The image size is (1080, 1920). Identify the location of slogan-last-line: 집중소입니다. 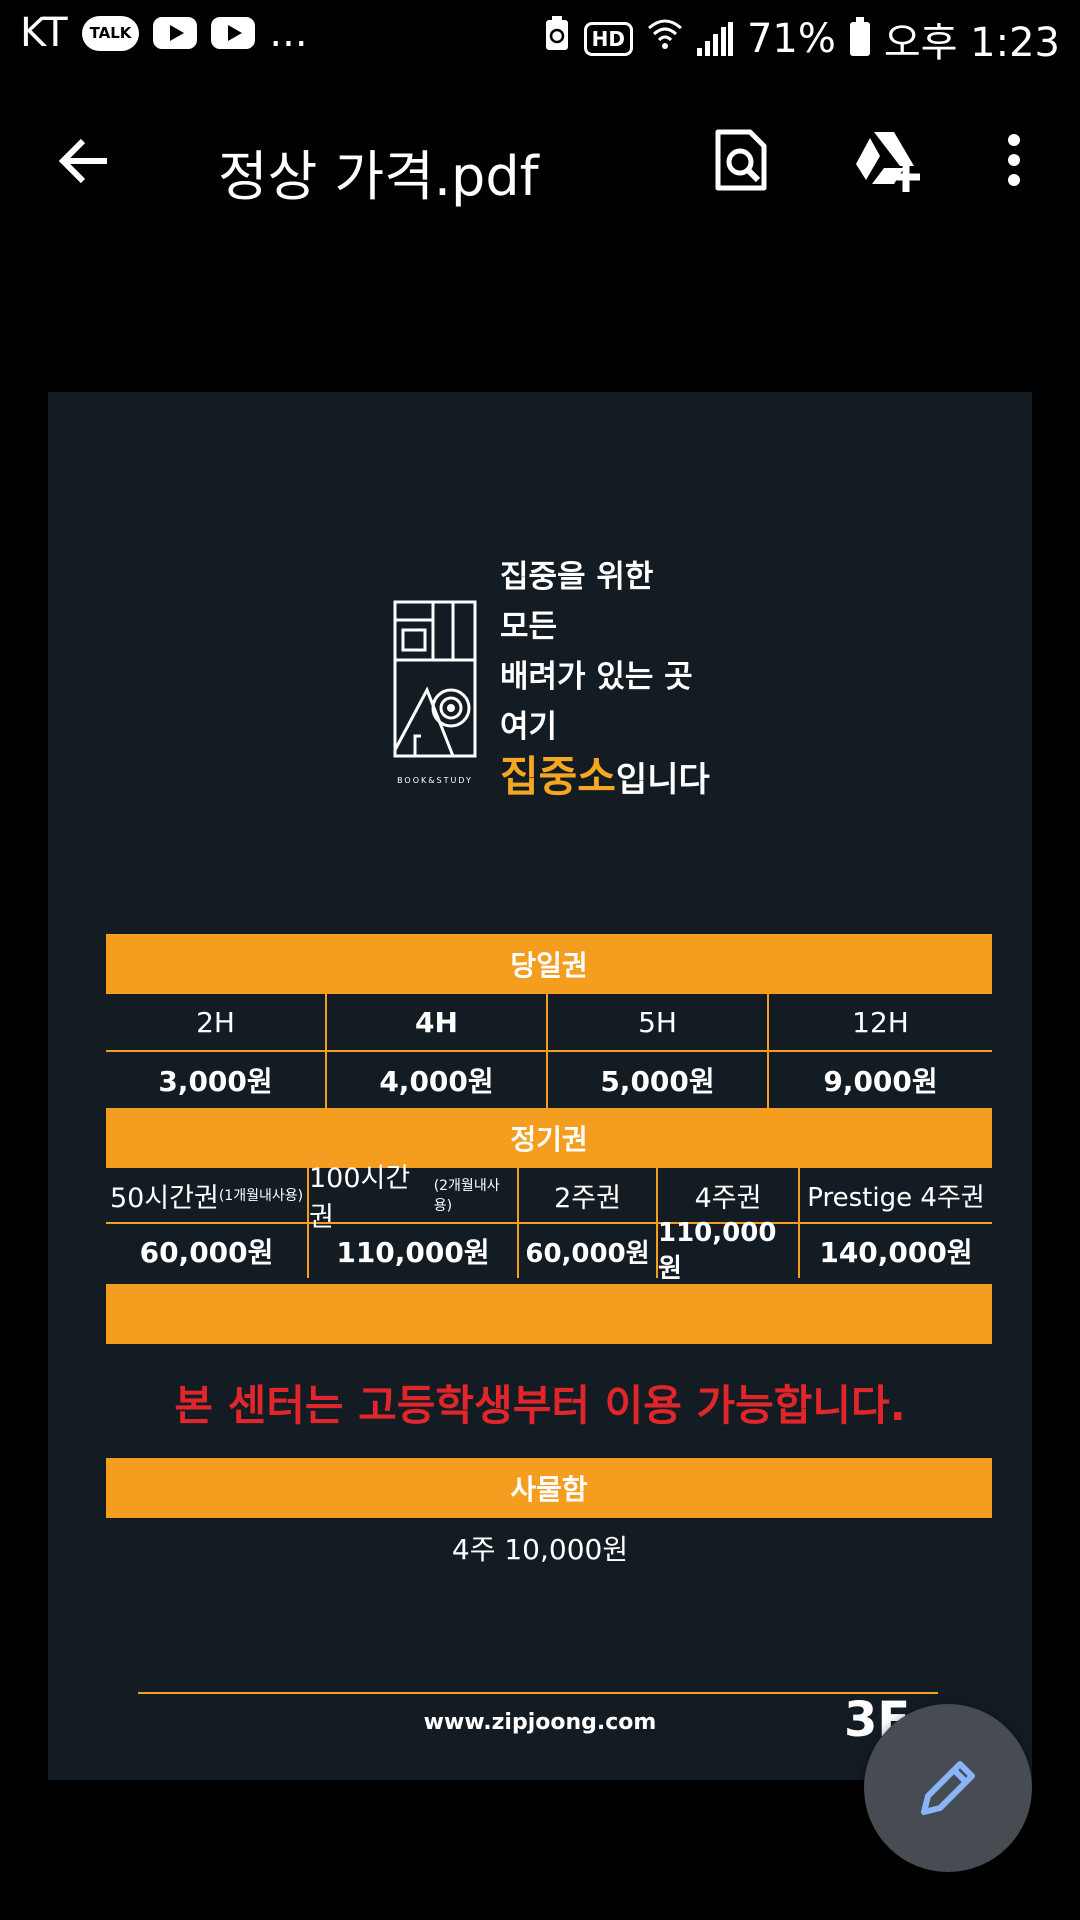
(605, 779).